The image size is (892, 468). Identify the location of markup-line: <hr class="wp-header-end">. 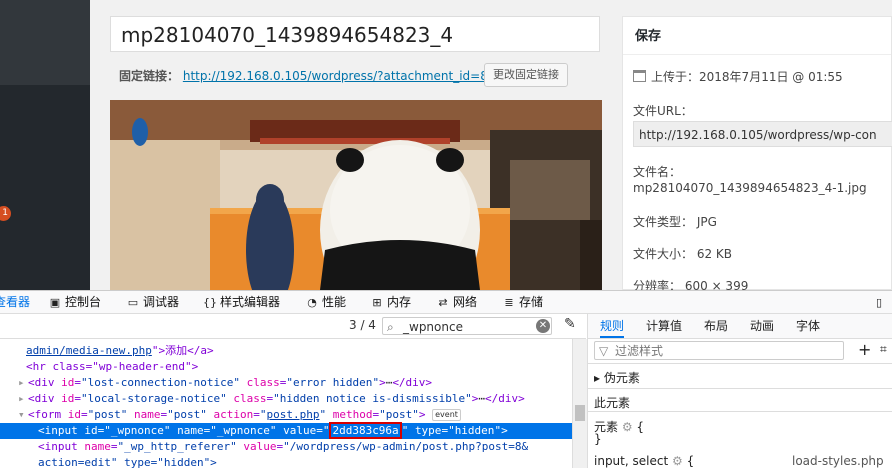
(286, 367).